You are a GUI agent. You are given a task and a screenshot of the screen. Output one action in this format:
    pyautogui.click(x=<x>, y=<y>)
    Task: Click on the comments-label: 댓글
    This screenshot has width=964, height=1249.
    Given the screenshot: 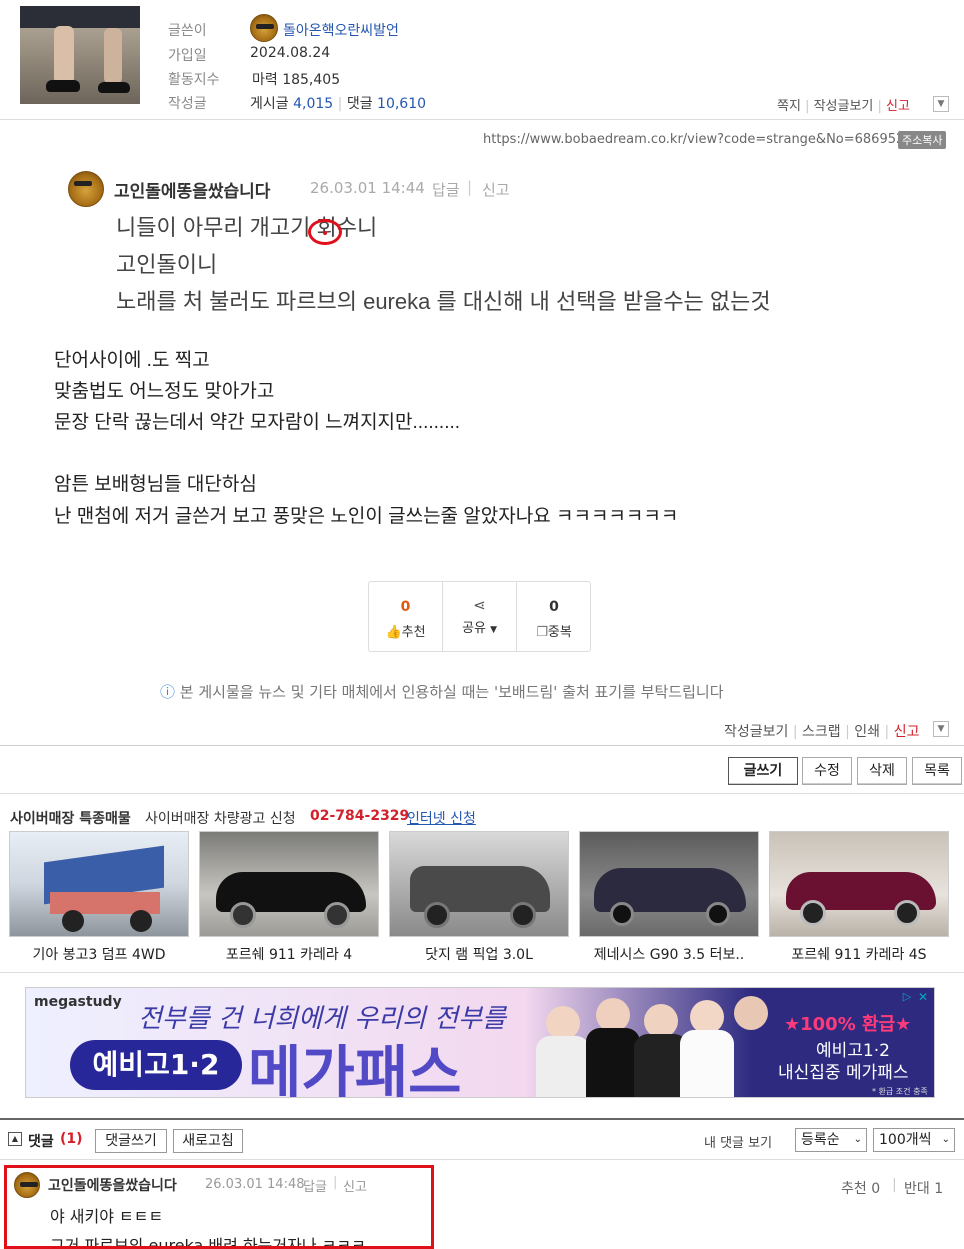 What is the action you would take?
    pyautogui.click(x=41, y=1142)
    